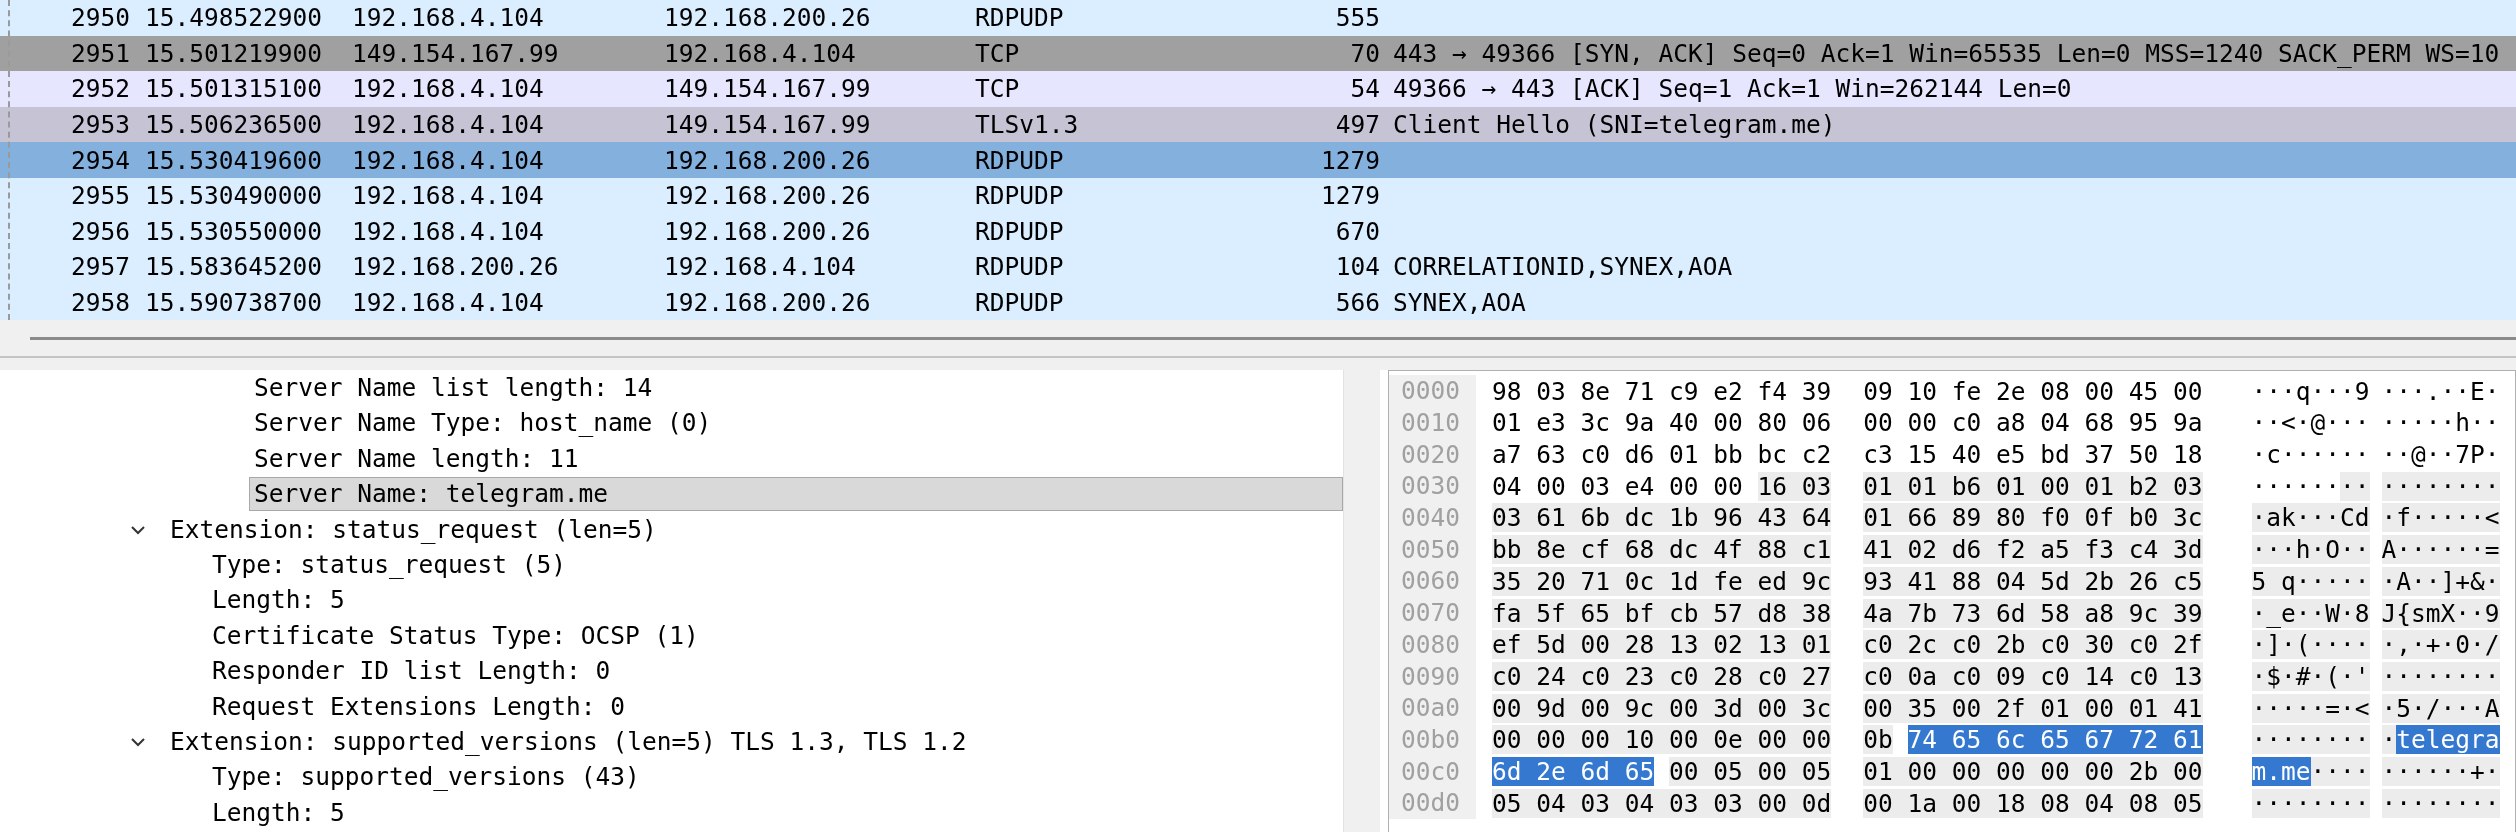  What do you see at coordinates (2033, 708) in the screenshot?
I see `hex-bytes: 00 35 00 2f 01 00 01 41` at bounding box center [2033, 708].